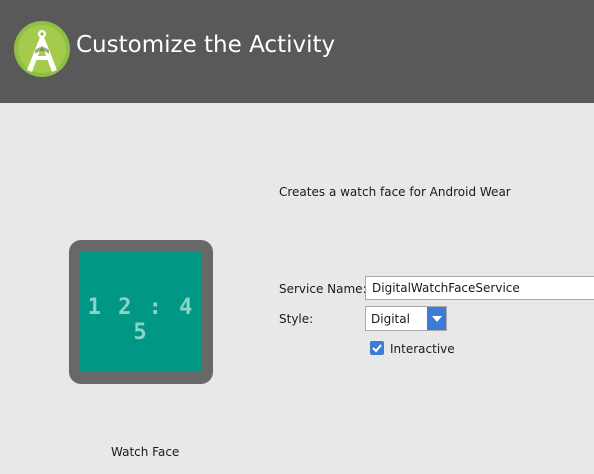  What do you see at coordinates (296, 319) in the screenshot?
I see `style-label: Style:` at bounding box center [296, 319].